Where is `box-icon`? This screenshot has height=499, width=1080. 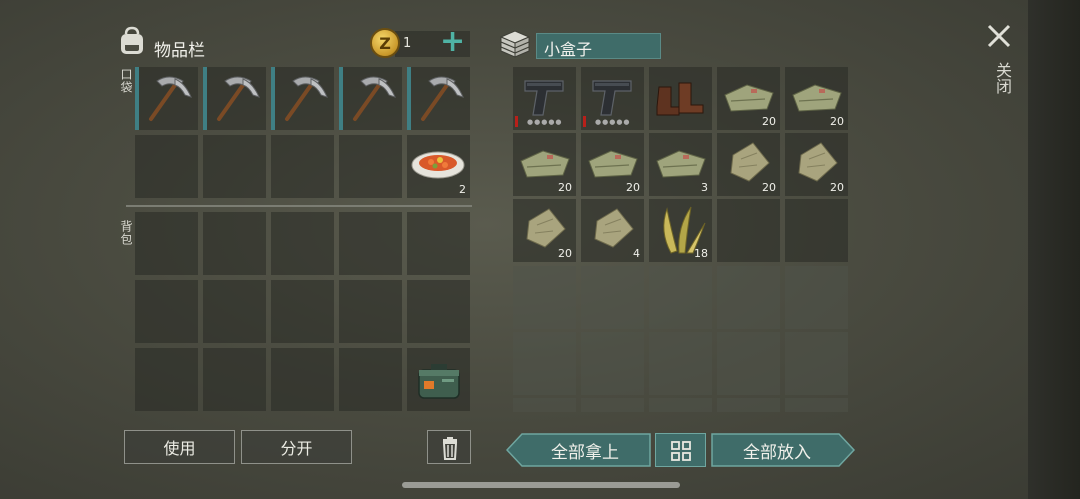
box-icon is located at coordinates (515, 44).